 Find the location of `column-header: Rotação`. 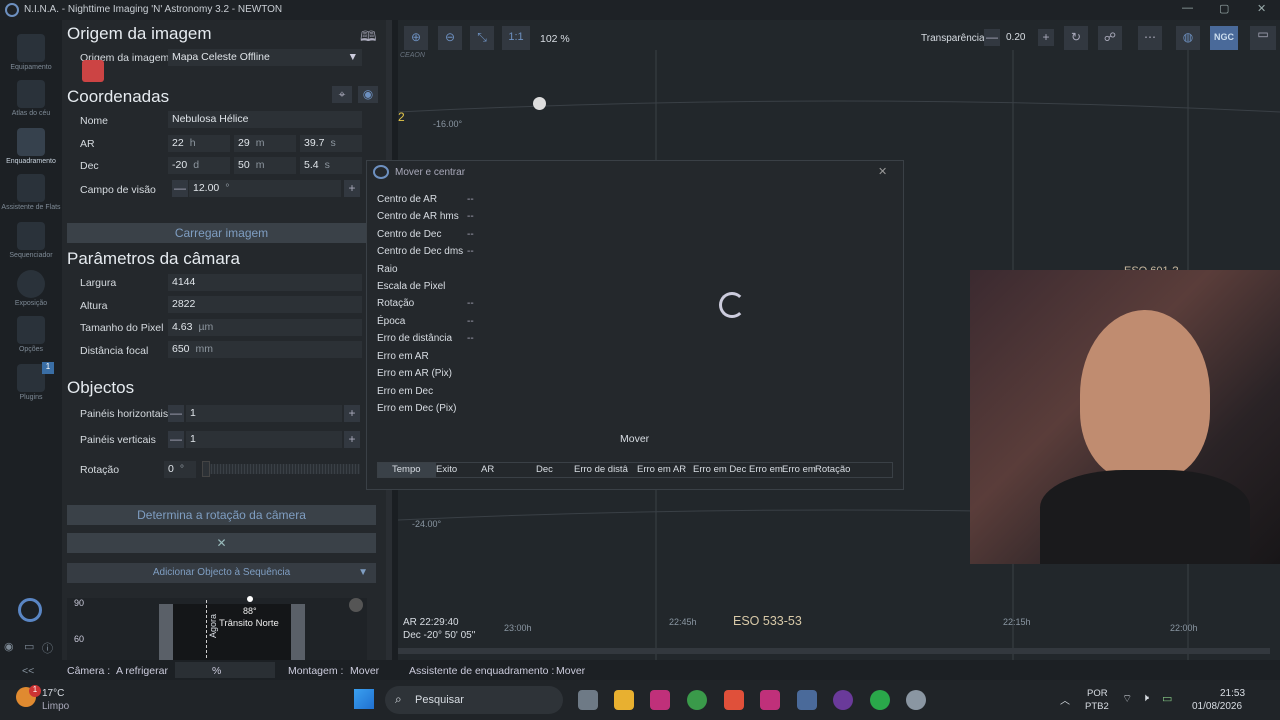

column-header: Rotação is located at coordinates (832, 469).